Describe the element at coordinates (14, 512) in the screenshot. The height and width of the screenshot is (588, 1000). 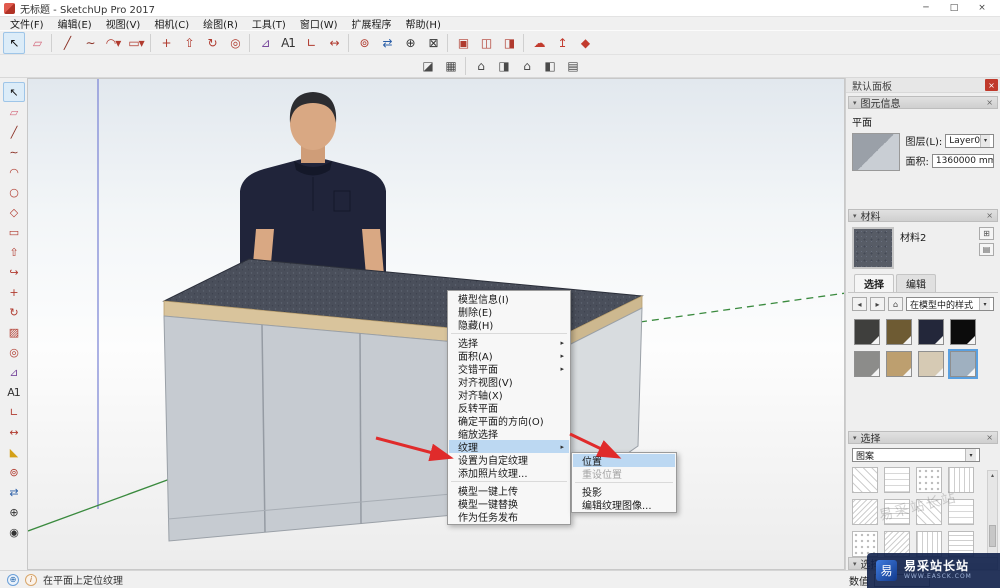
I see `zoom-tool-icon: ⊕` at that location.